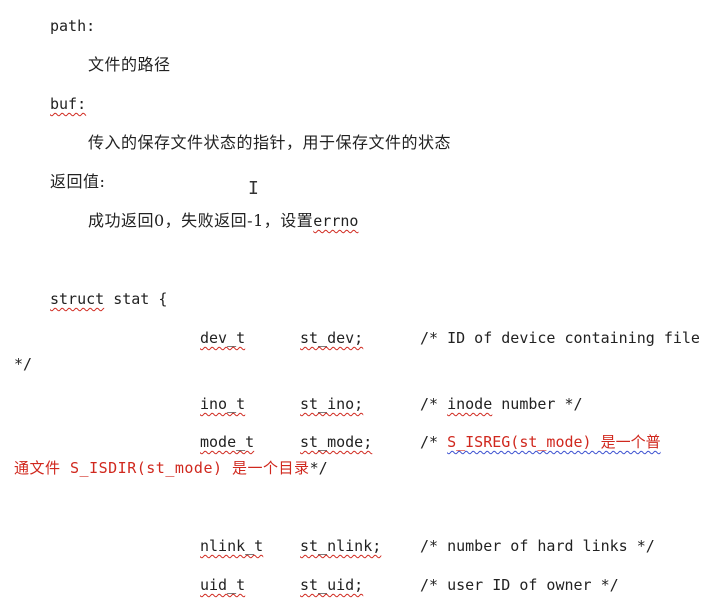 The height and width of the screenshot is (601, 728). What do you see at coordinates (336, 442) in the screenshot?
I see `field-name-mode: st_mode;` at bounding box center [336, 442].